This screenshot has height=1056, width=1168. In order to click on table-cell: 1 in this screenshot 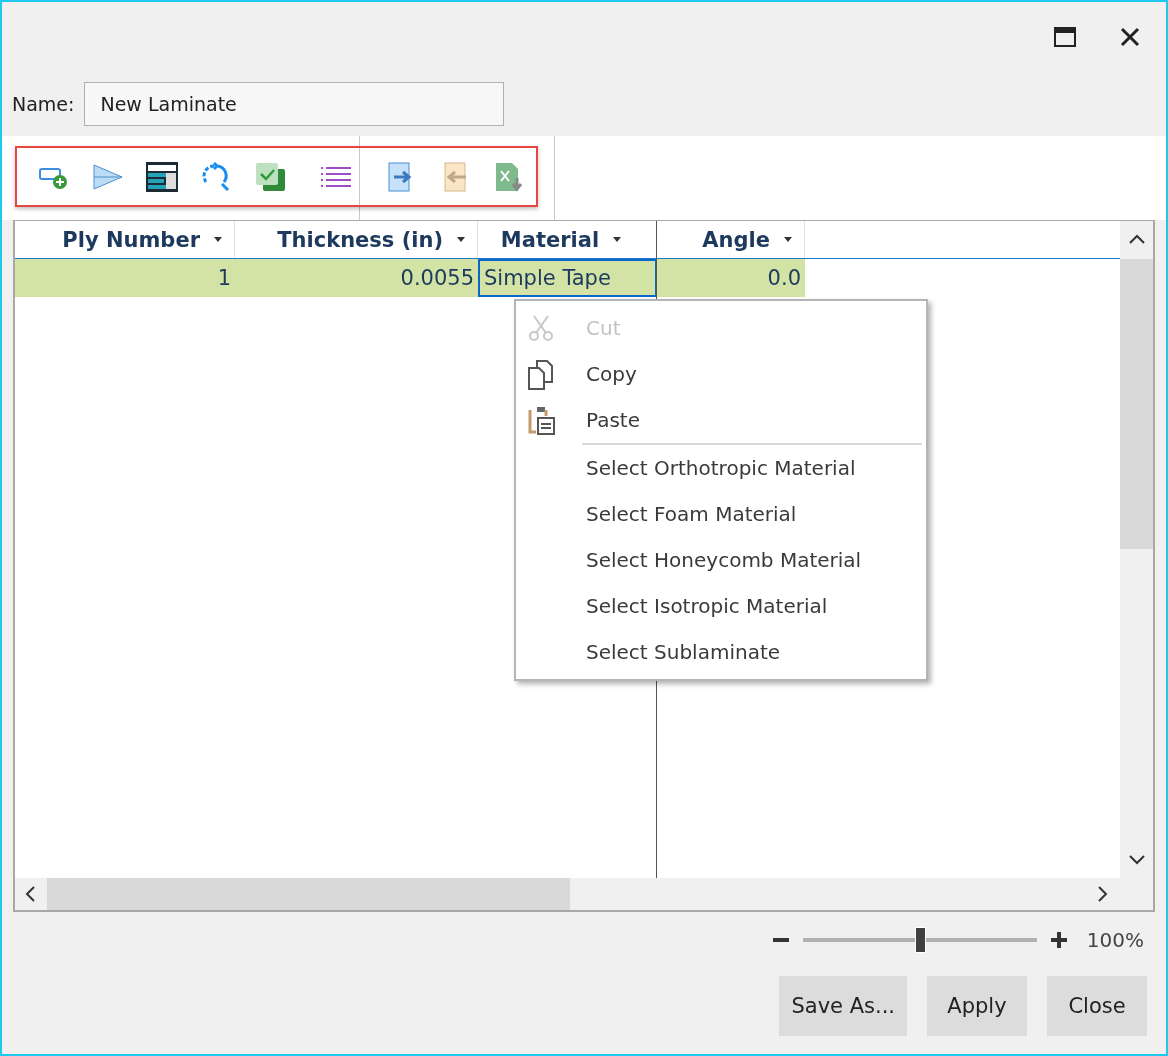, I will do `click(125, 278)`.